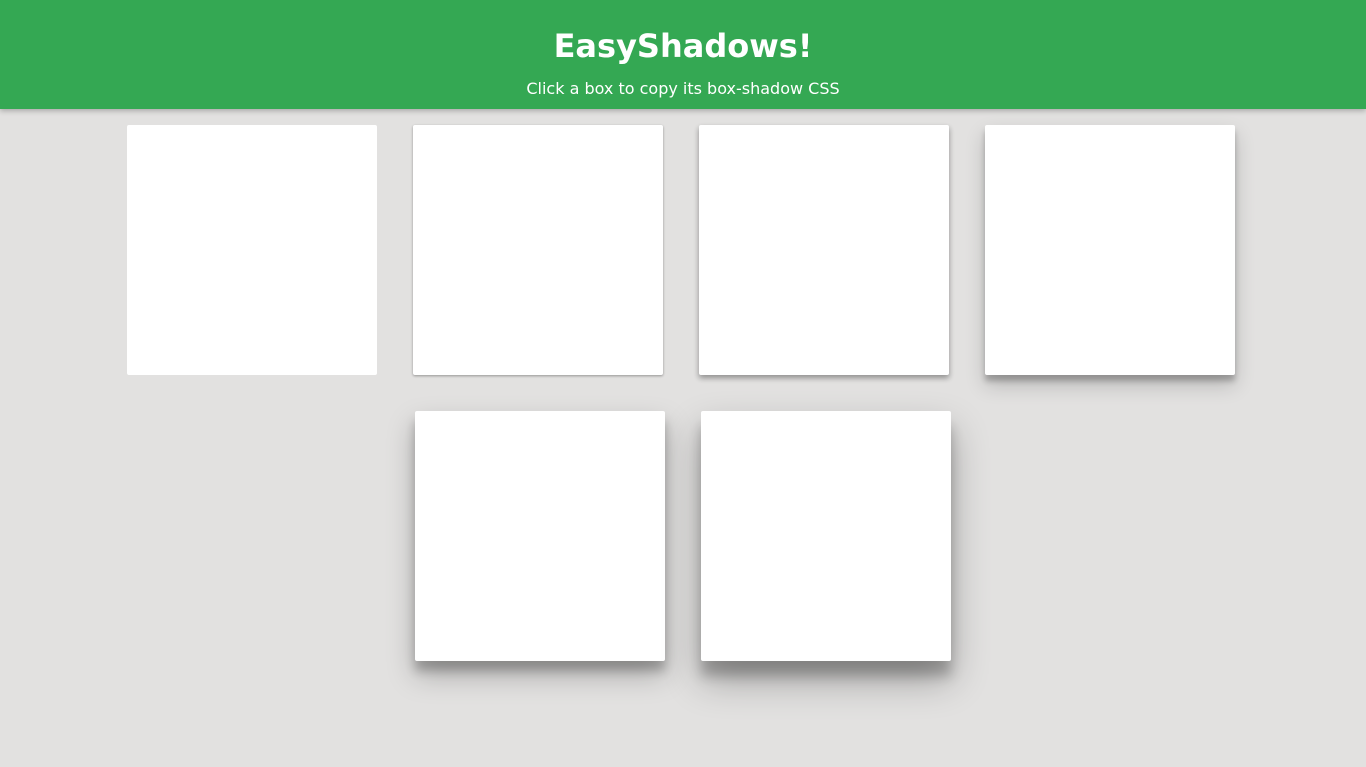 Image resolution: width=1366 pixels, height=767 pixels. I want to click on app-subtitle: Click a box to copy its box-shadow CSS, so click(683, 88).